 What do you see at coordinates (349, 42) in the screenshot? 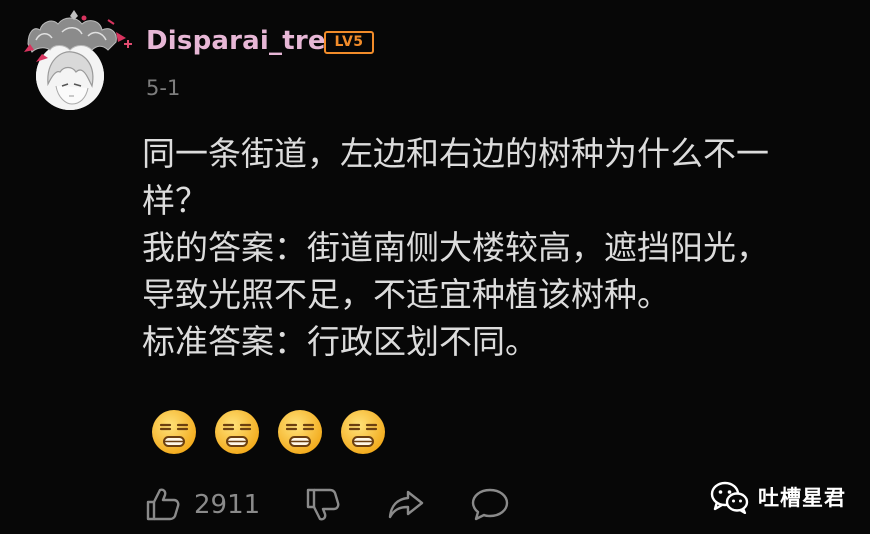
I see `level-badge: LV5` at bounding box center [349, 42].